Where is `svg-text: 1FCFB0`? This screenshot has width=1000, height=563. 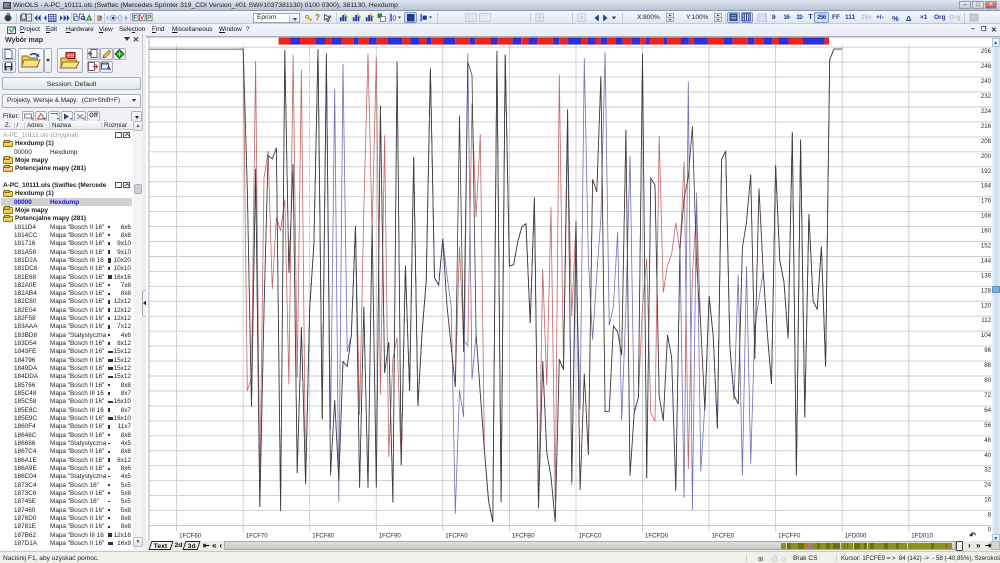 svg-text: 1FCFB0 is located at coordinates (523, 535).